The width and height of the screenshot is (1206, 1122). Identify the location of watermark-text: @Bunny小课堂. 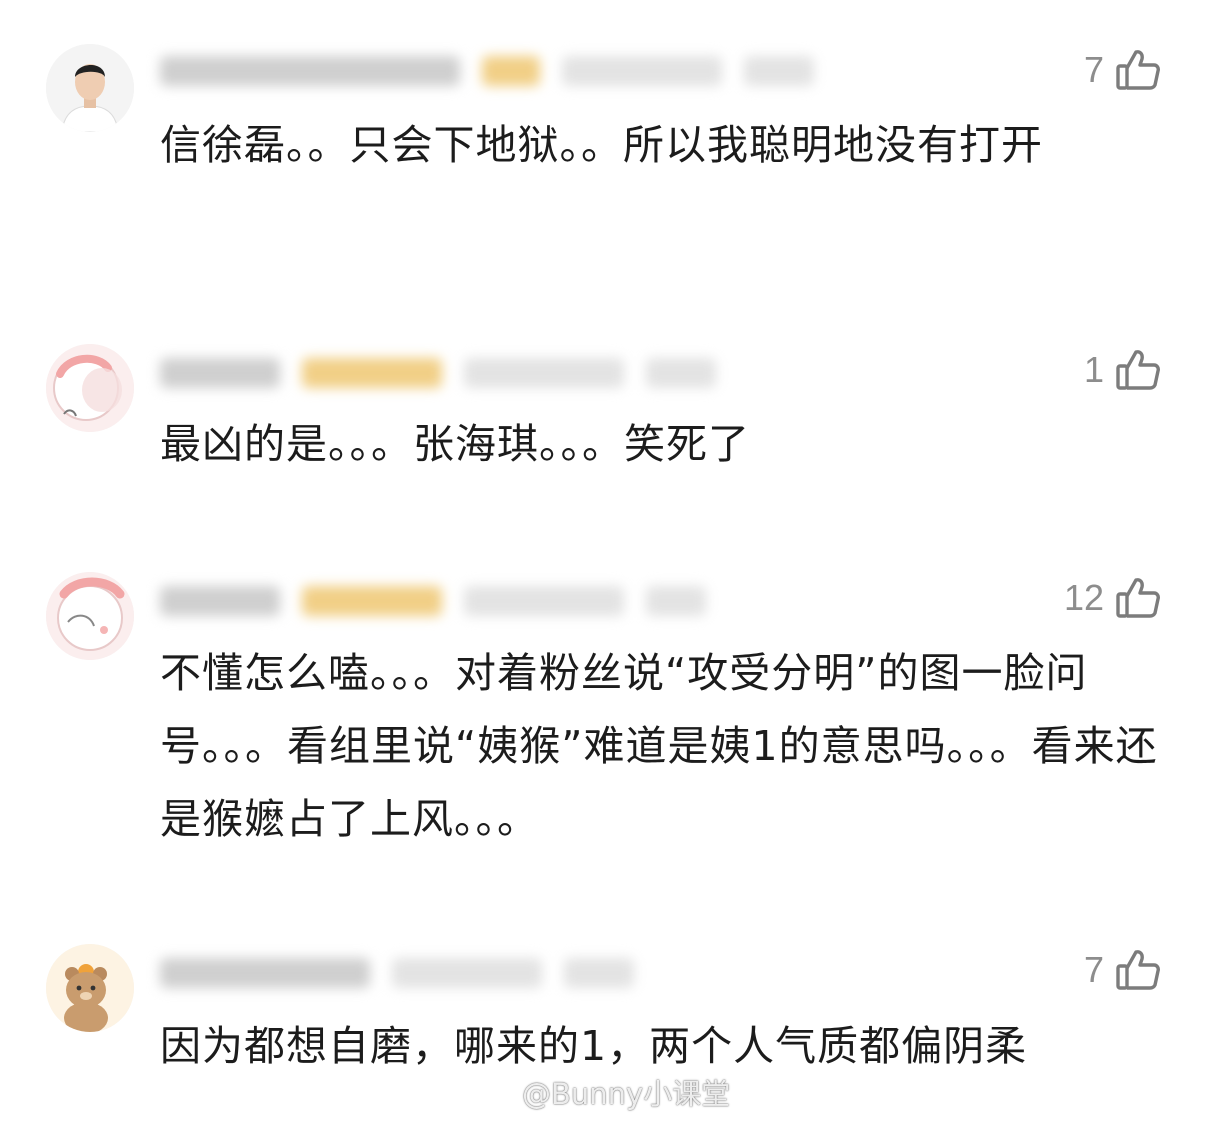
(626, 1093).